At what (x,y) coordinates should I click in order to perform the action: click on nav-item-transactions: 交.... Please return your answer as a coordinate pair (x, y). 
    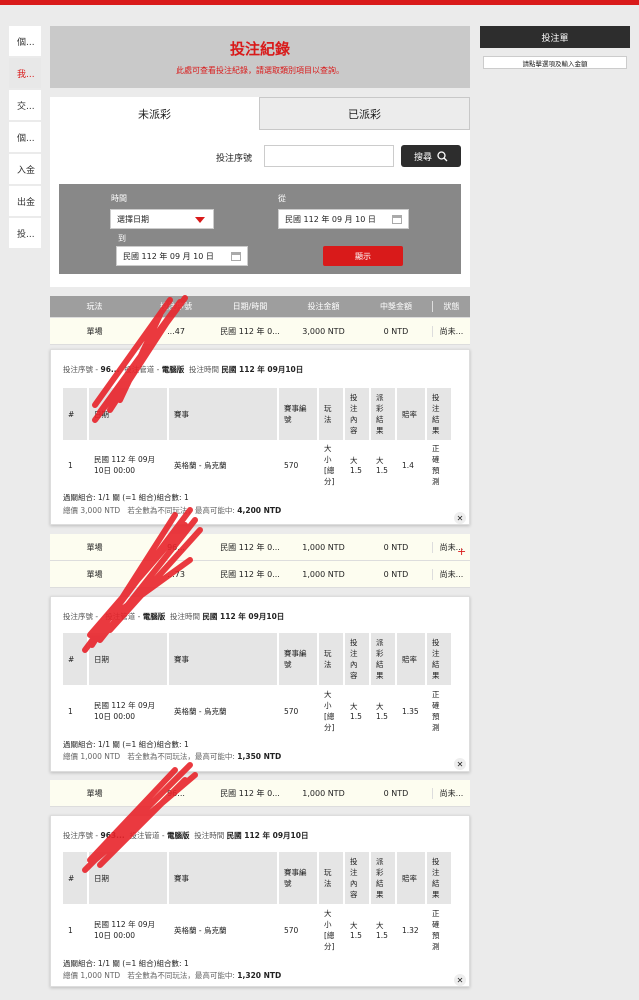
    Looking at the image, I should click on (25, 105).